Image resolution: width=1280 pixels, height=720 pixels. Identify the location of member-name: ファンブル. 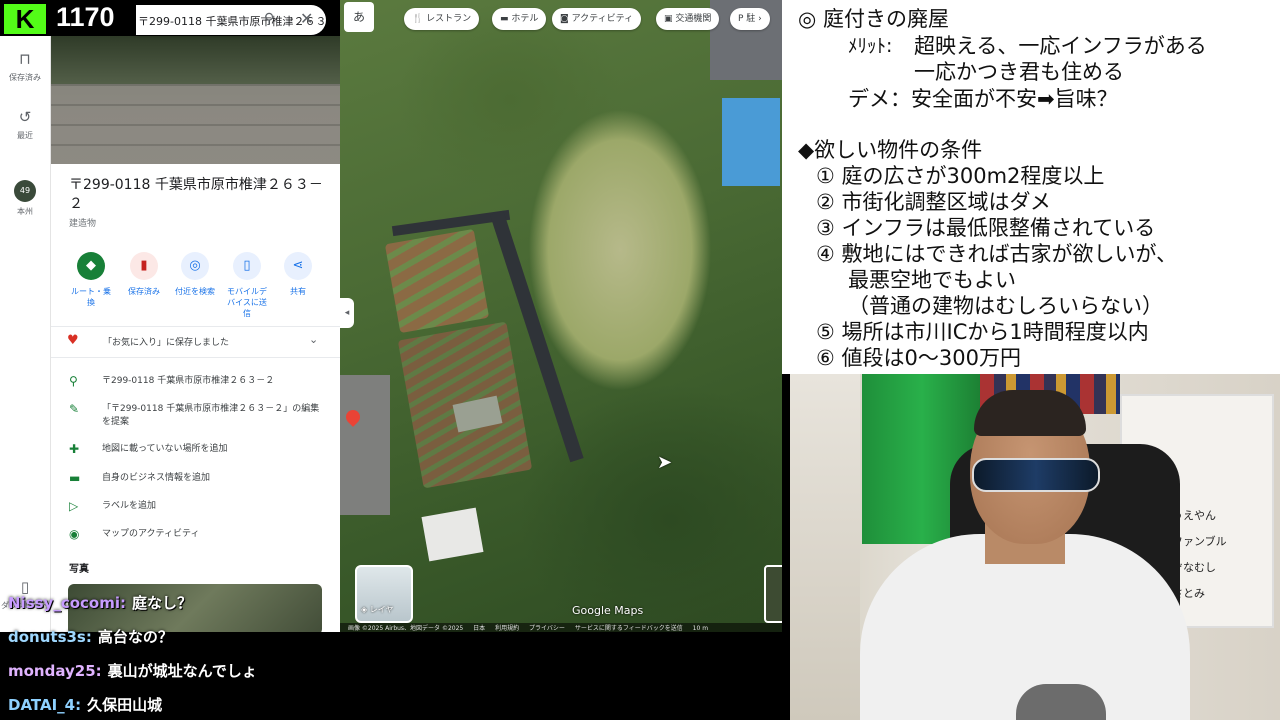
(1199, 541).